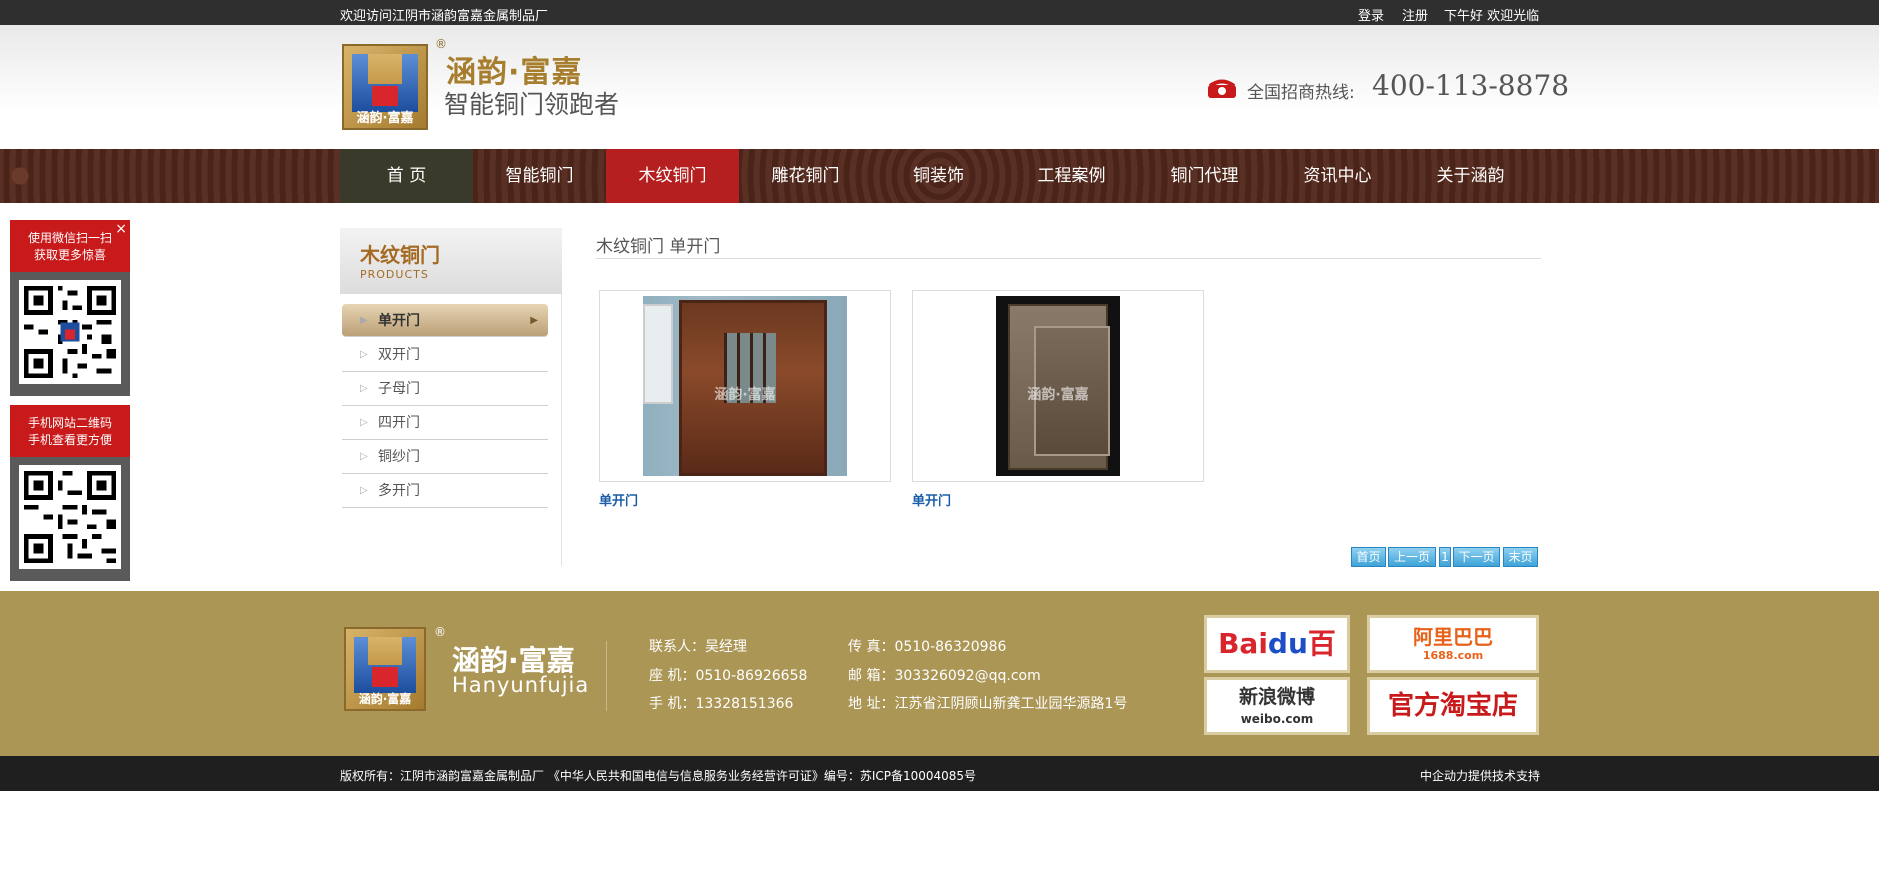 This screenshot has height=891, width=1879. What do you see at coordinates (1412, 557) in the screenshot?
I see `pager-prev-button: 上一页` at bounding box center [1412, 557].